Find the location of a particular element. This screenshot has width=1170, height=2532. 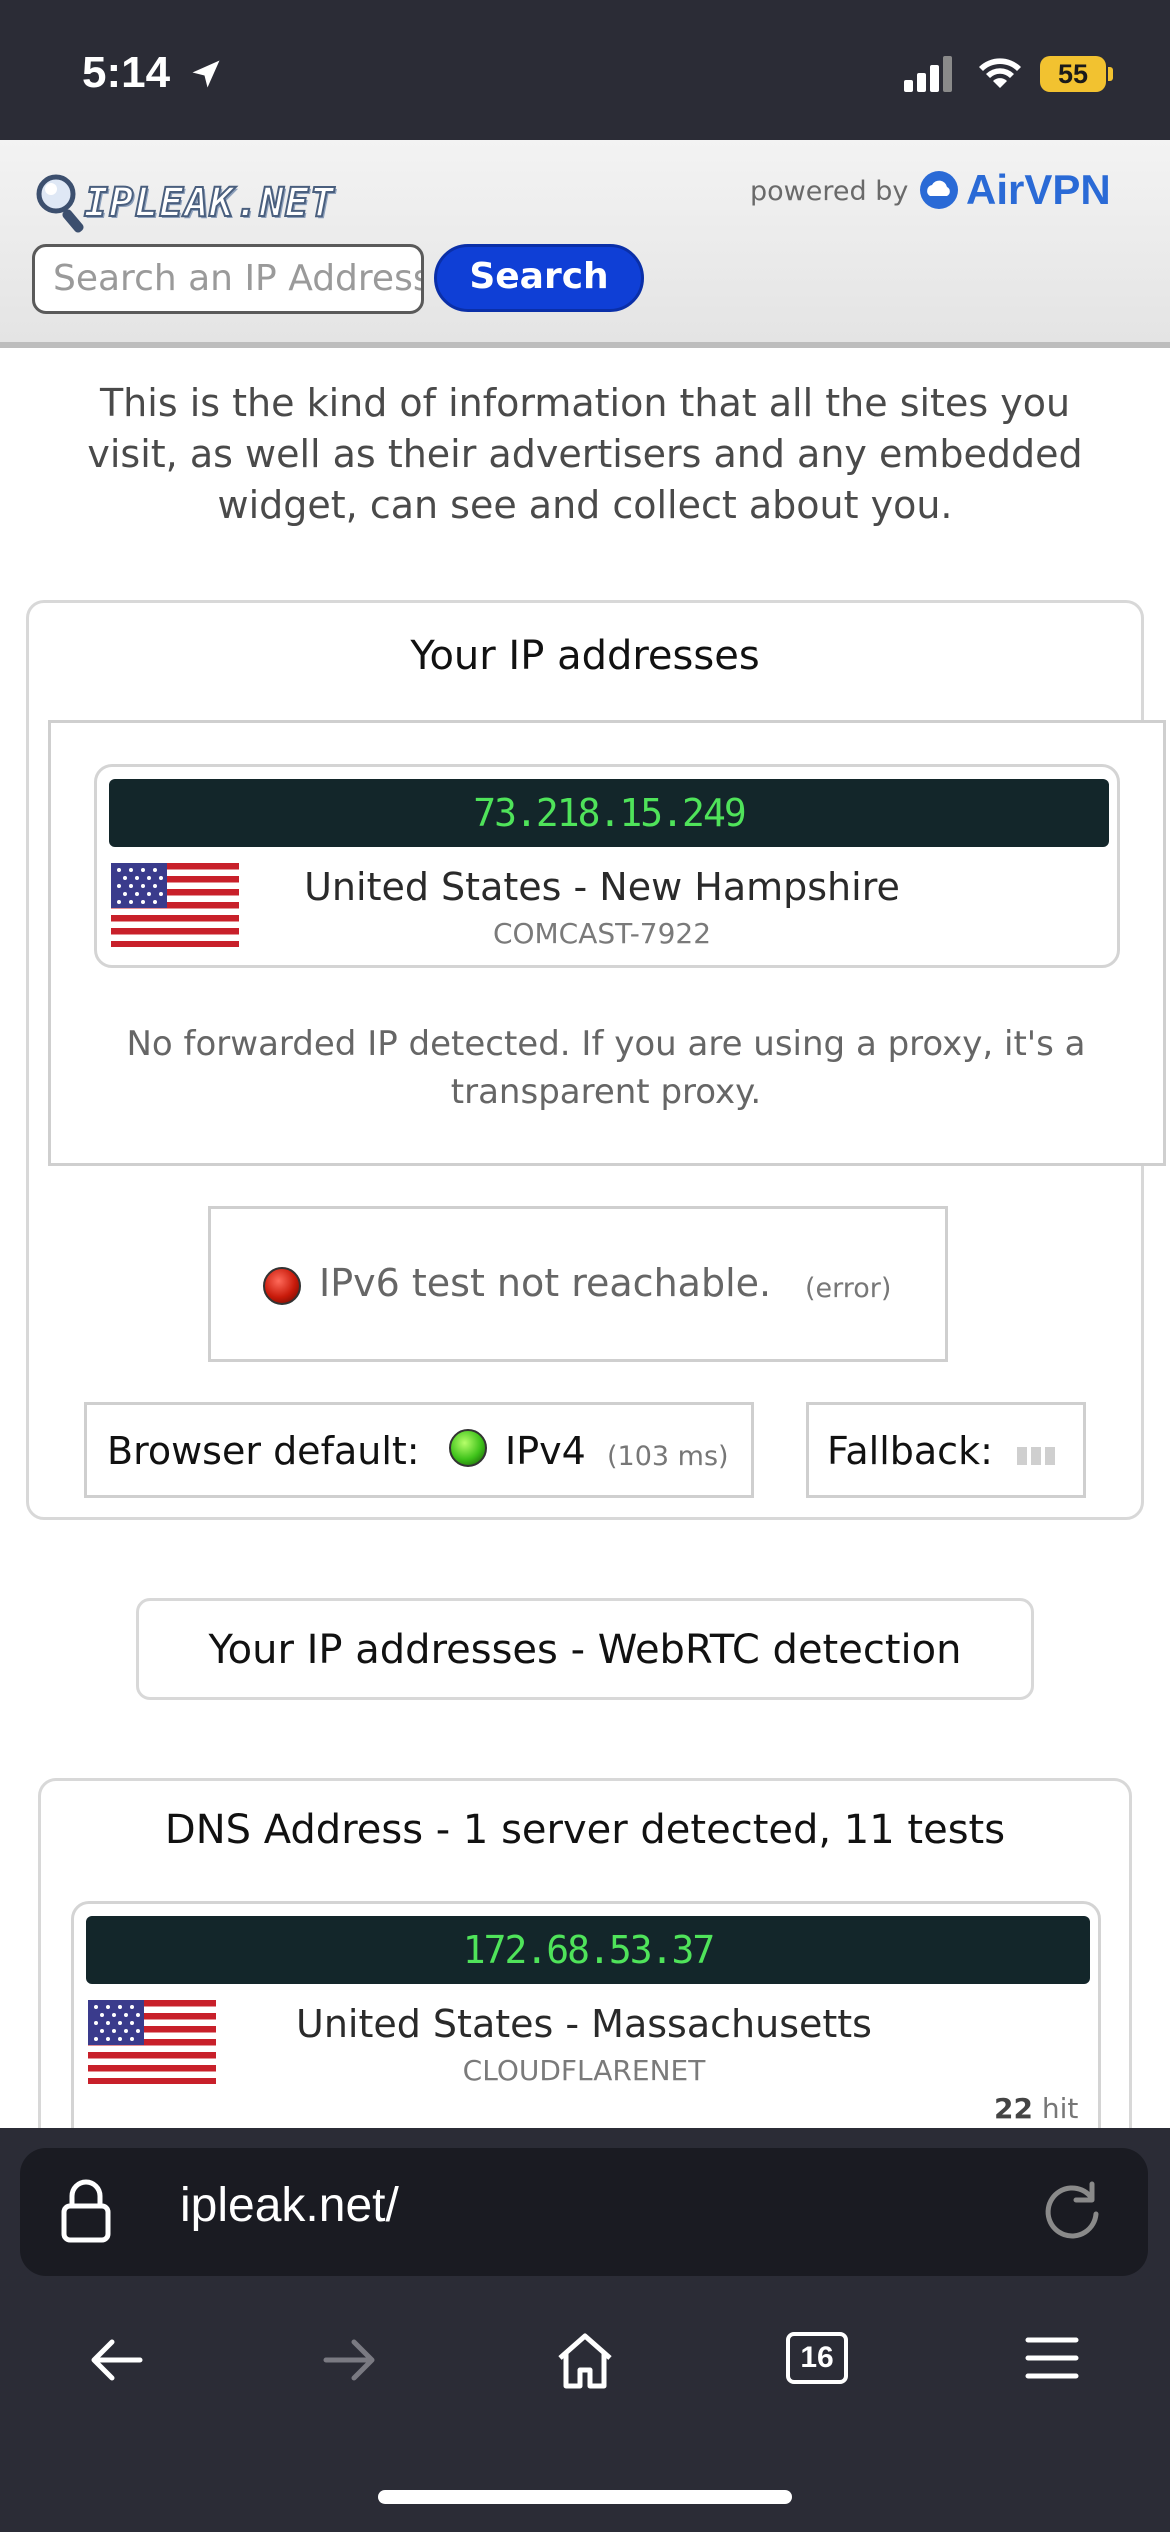

status-time: 5:14 is located at coordinates (126, 72).